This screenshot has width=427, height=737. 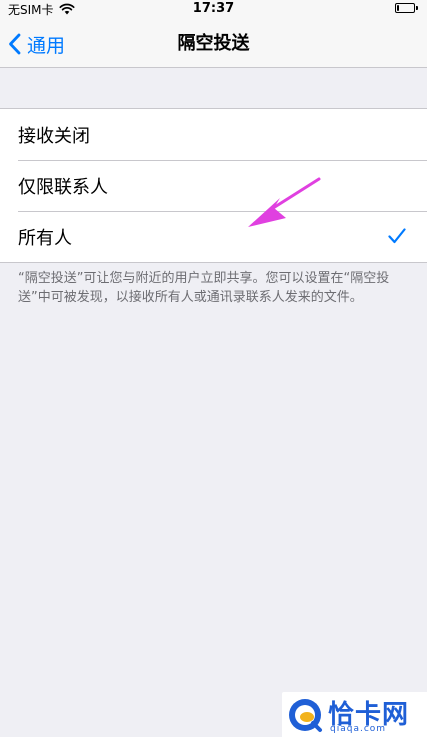 I want to click on option-label: 所有人, so click(x=45, y=238).